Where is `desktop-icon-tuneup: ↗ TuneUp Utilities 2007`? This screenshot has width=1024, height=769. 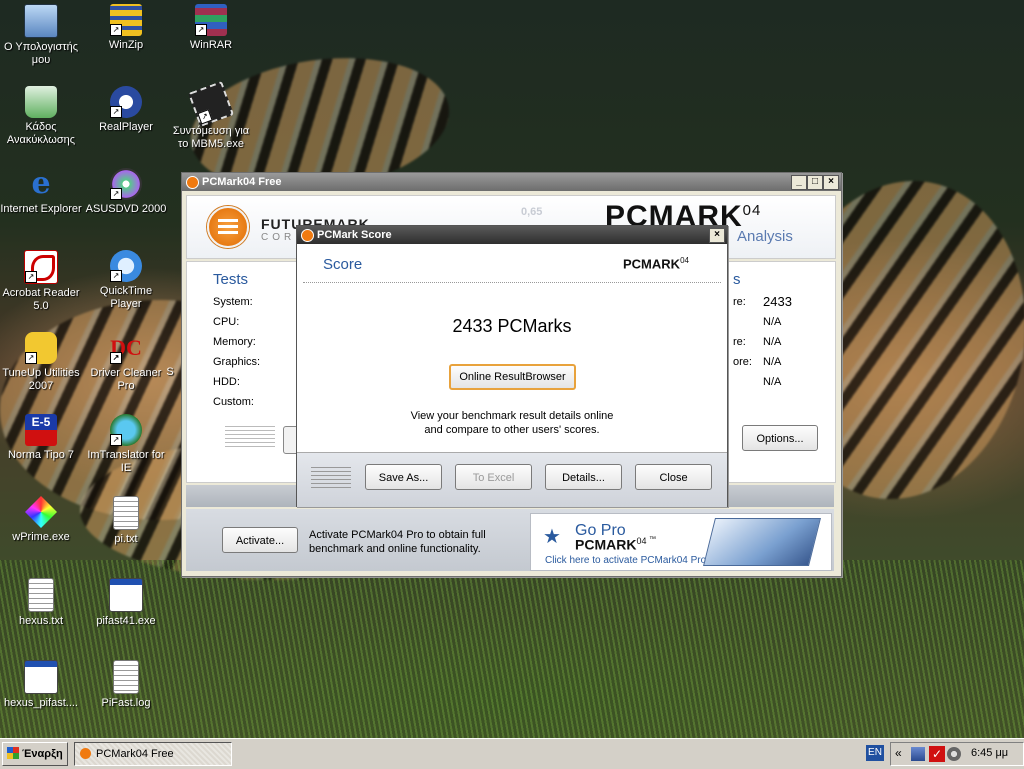 desktop-icon-tuneup: ↗ TuneUp Utilities 2007 is located at coordinates (41, 362).